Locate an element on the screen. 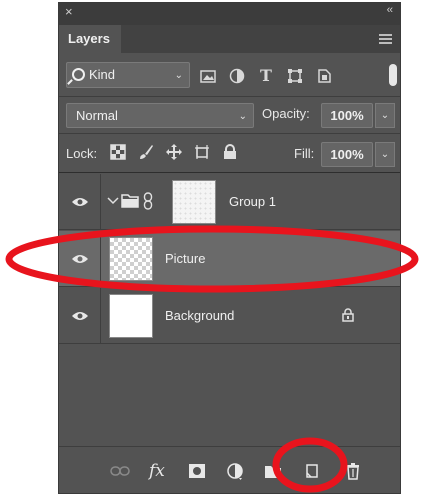  shape-filter-icon is located at coordinates (295, 76).